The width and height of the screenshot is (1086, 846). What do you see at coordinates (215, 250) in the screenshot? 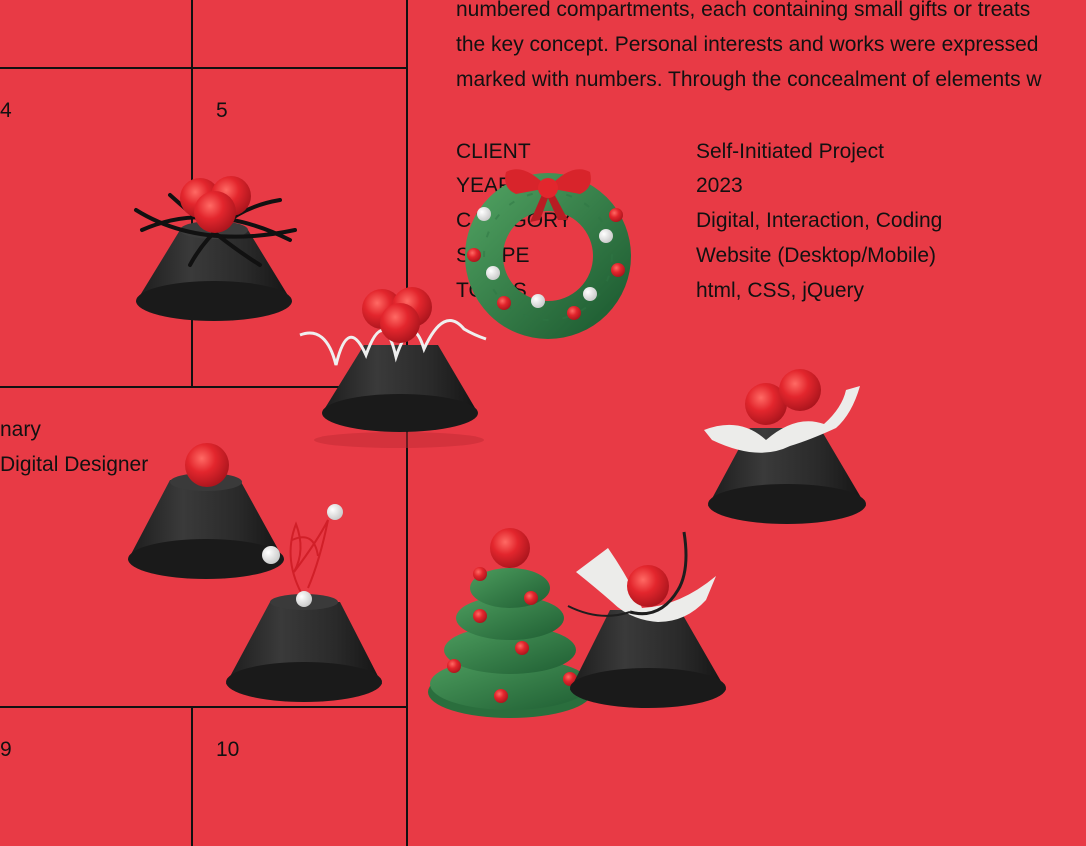
I see `cake-crossed-sticks-icon` at bounding box center [215, 250].